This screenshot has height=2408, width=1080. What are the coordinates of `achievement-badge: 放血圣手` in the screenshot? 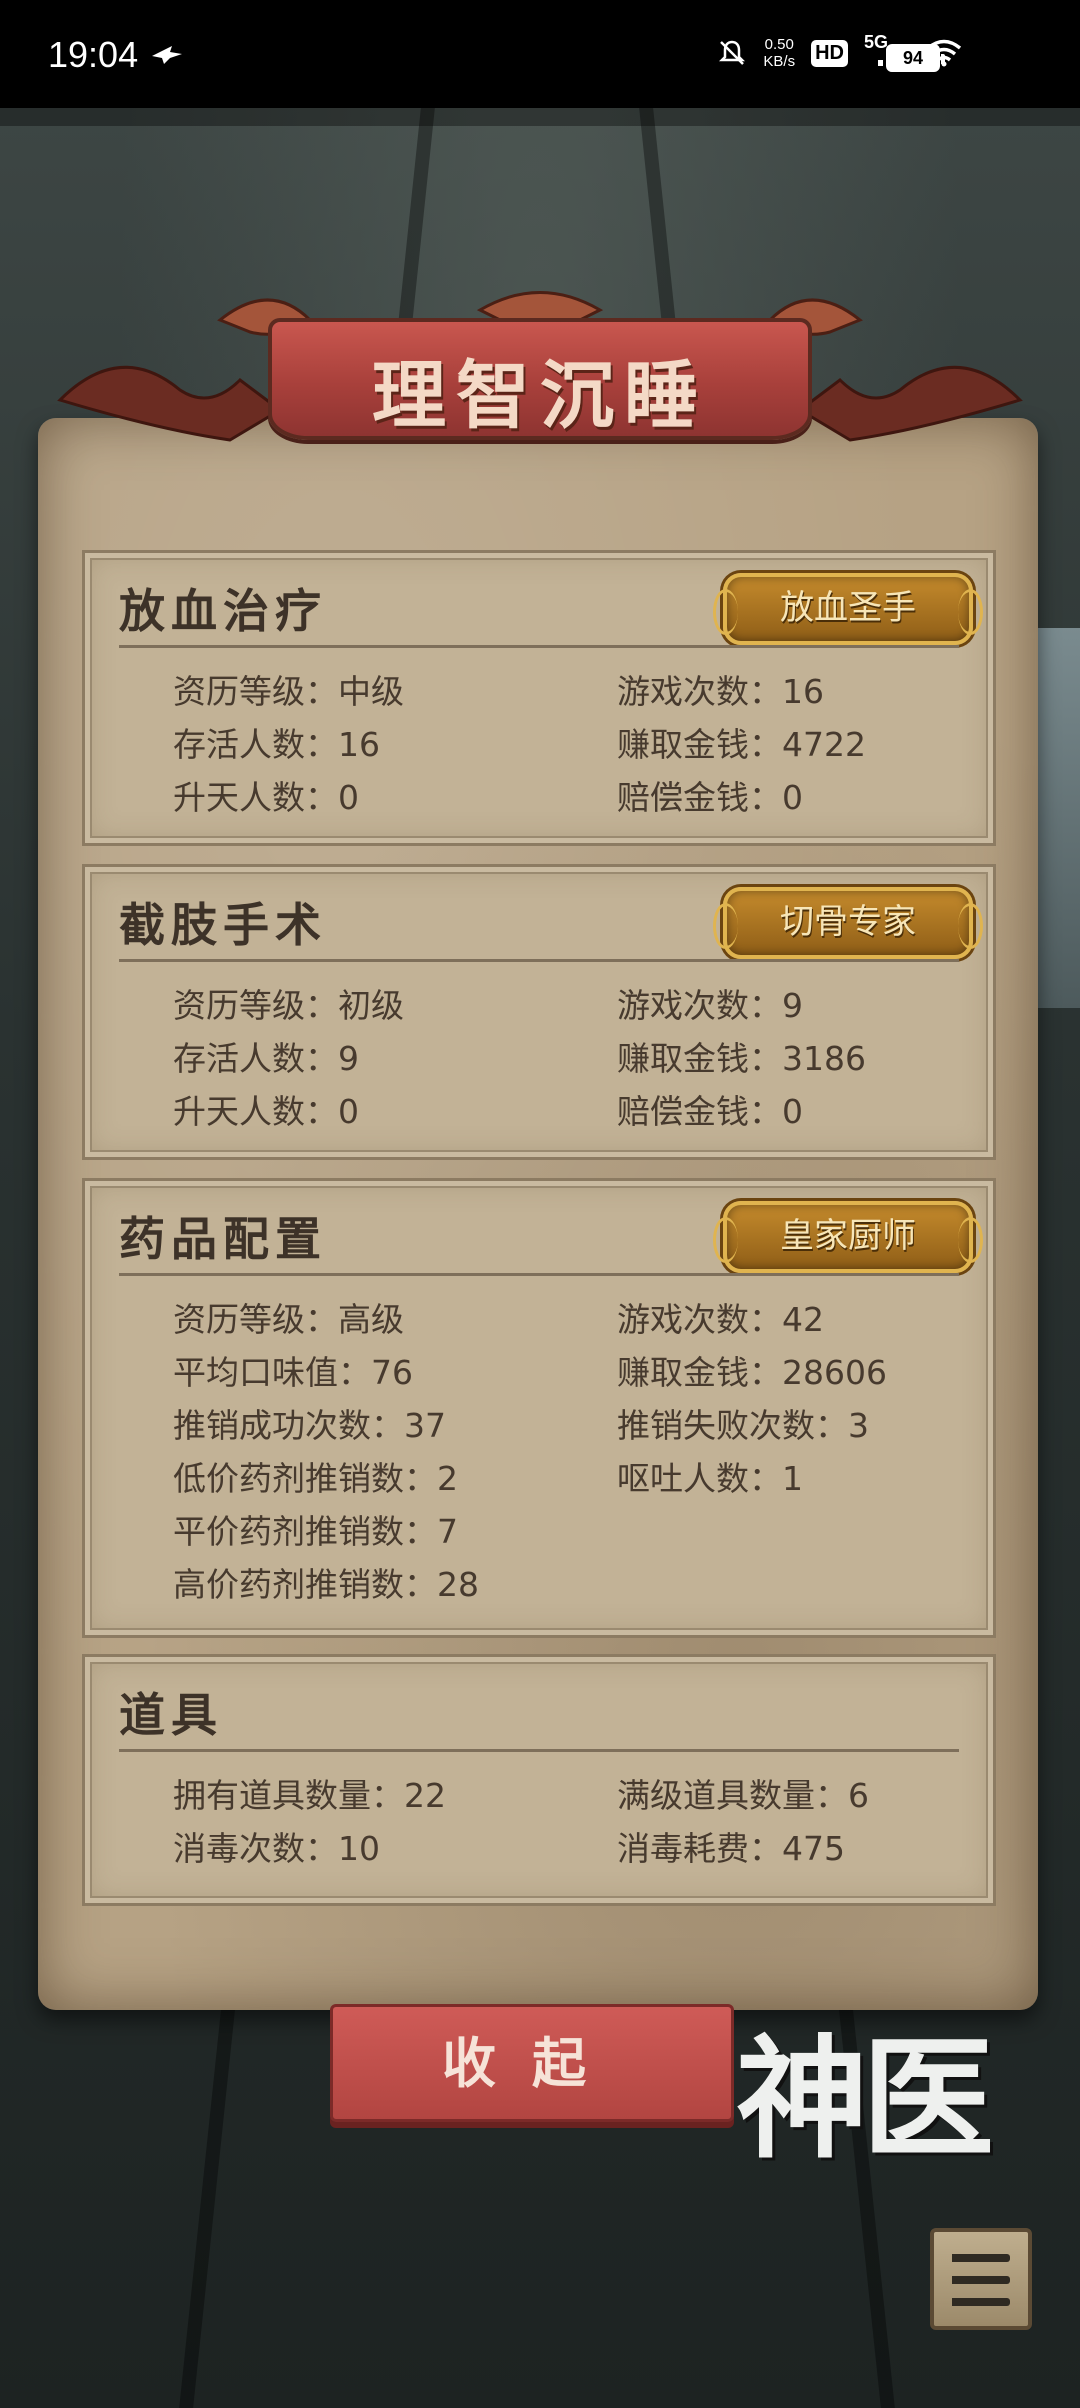 It's located at (848, 609).